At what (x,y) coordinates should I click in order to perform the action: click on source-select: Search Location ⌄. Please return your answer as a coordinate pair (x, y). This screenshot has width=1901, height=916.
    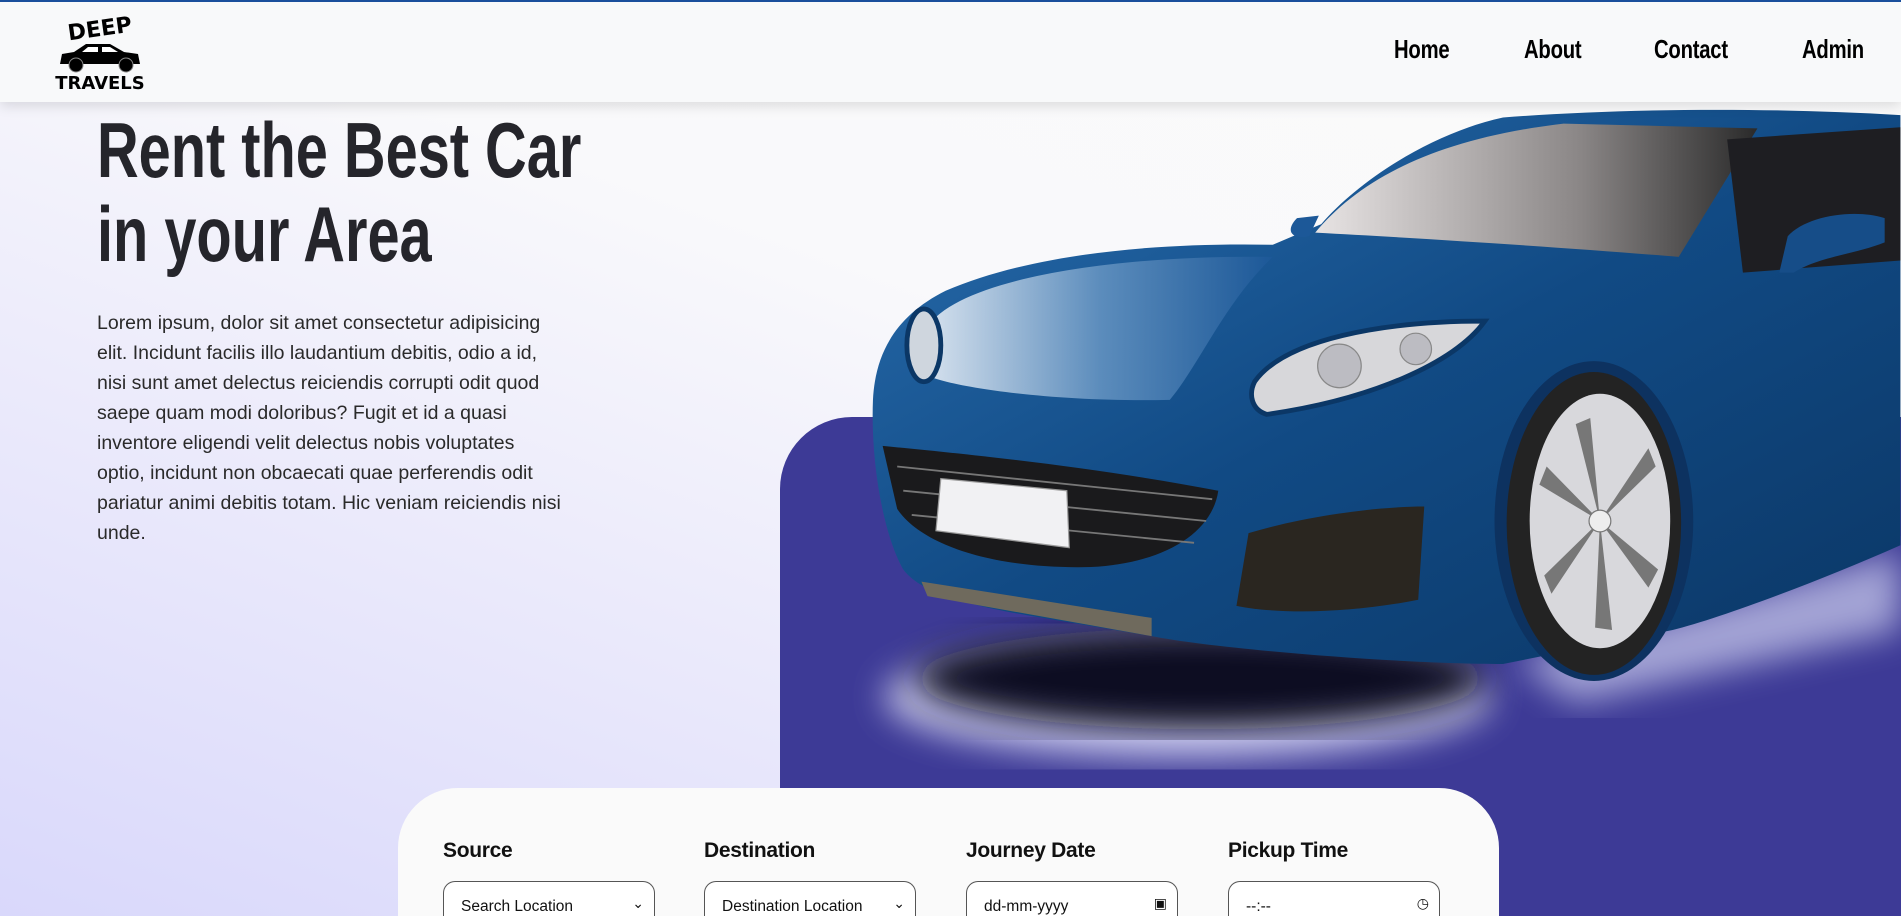
    Looking at the image, I should click on (549, 898).